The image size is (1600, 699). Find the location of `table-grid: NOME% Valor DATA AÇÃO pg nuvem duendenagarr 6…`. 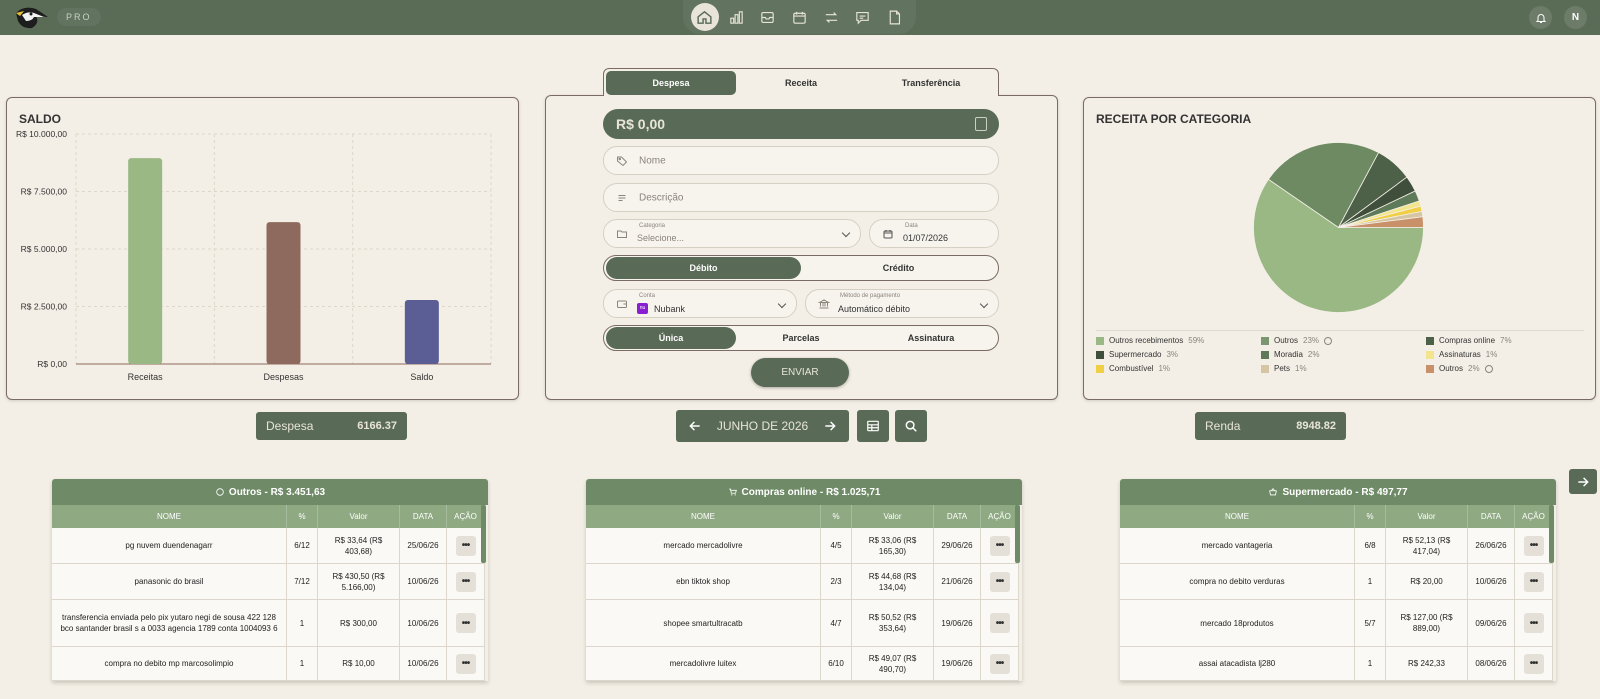

table-grid: NOME% Valor DATA AÇÃO pg nuvem duendenagarr 6… is located at coordinates (270, 593).